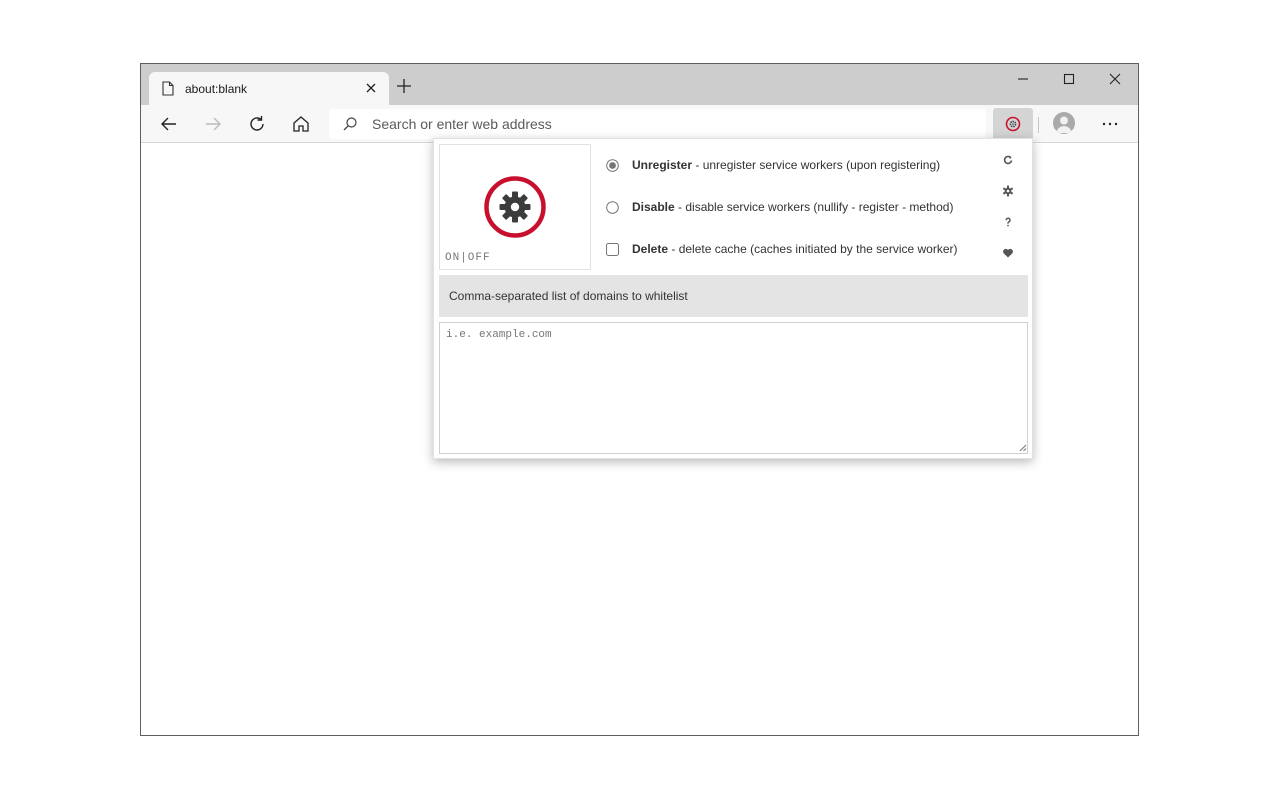 This screenshot has width=1280, height=800. Describe the element at coordinates (169, 124) in the screenshot. I see `back-icon` at that location.